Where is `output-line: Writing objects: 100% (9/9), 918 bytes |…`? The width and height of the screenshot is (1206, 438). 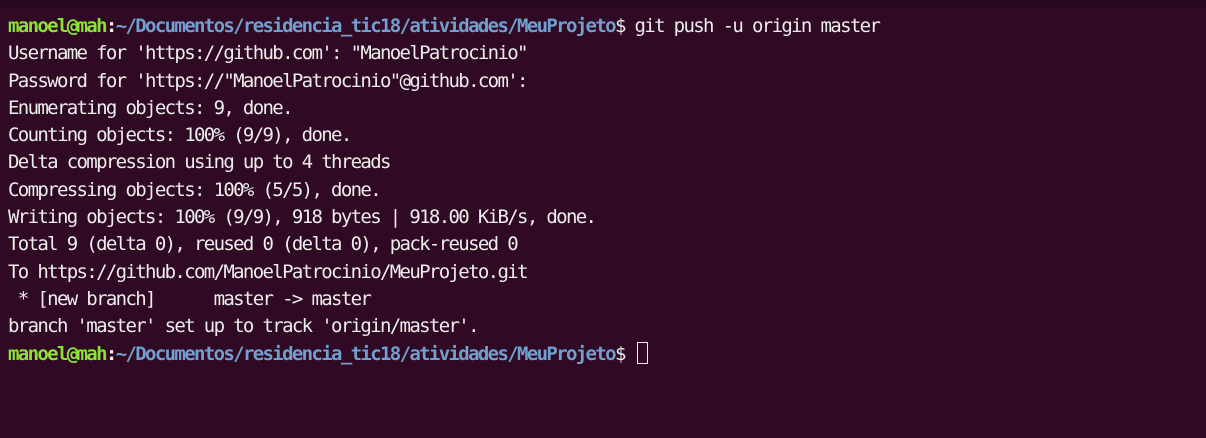
output-line: Writing objects: 100% (9/9), 918 bytes |… is located at coordinates (302, 217).